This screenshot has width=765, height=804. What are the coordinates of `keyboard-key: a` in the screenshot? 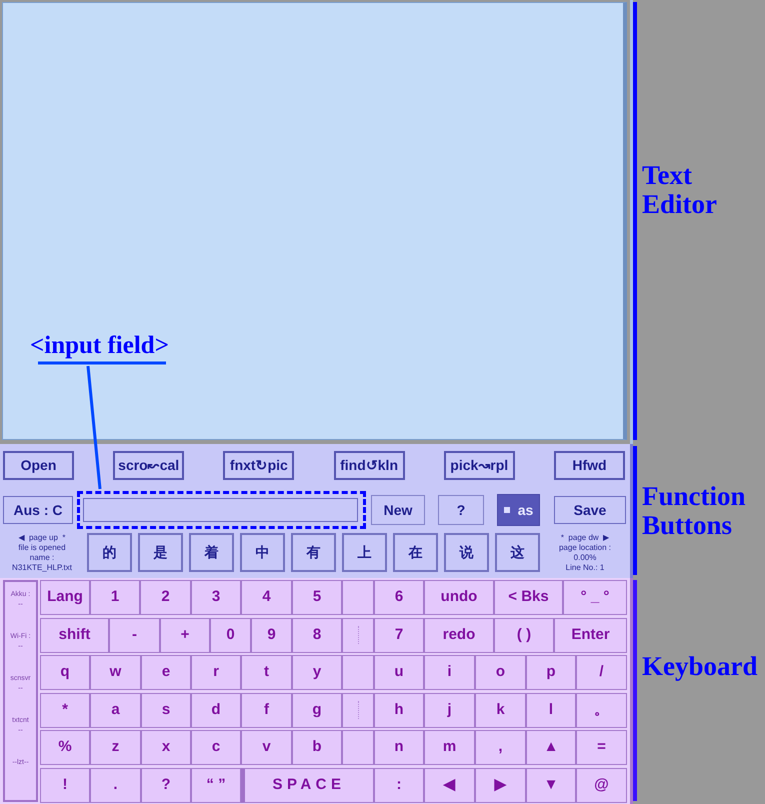 It's located at (115, 710).